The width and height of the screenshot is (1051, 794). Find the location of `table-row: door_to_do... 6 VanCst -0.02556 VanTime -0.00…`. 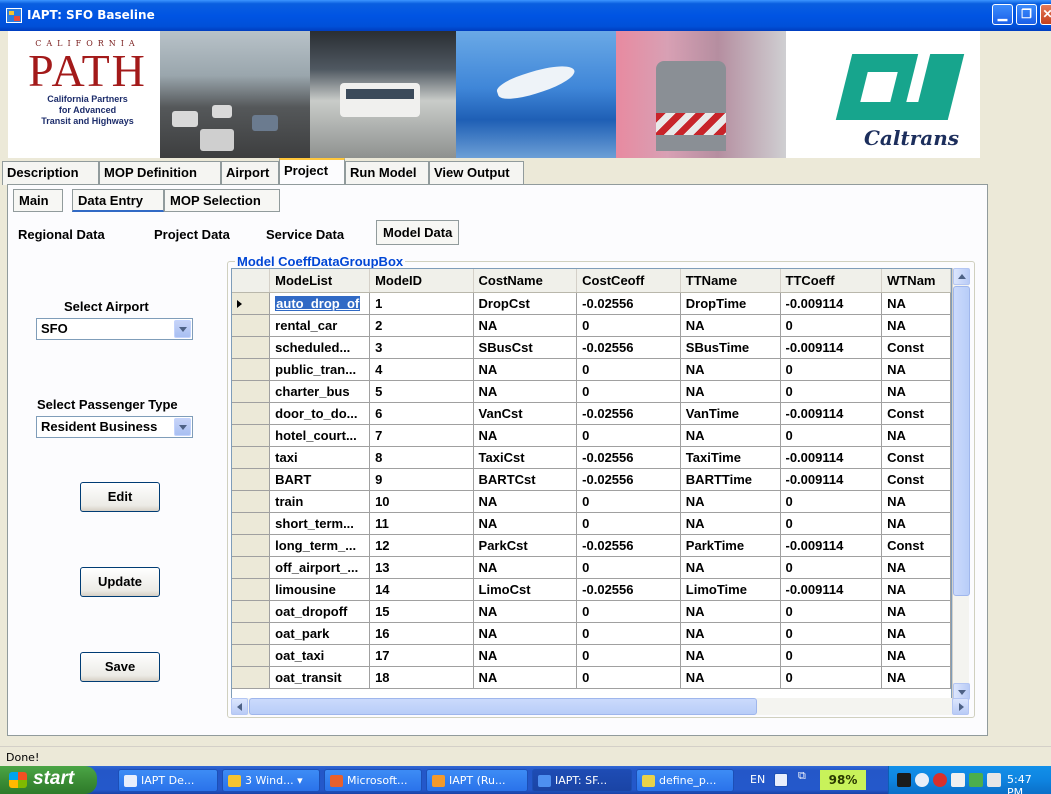

table-row: door_to_do... 6 VanCst -0.02556 VanTime -0.00… is located at coordinates (591, 413).